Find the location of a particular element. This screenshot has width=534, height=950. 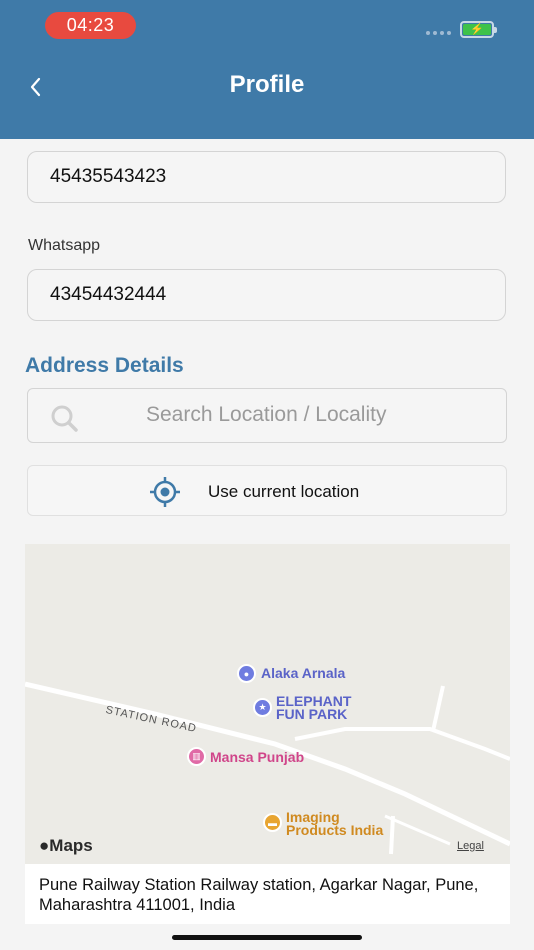

status-time: 04:23 is located at coordinates (90, 25).